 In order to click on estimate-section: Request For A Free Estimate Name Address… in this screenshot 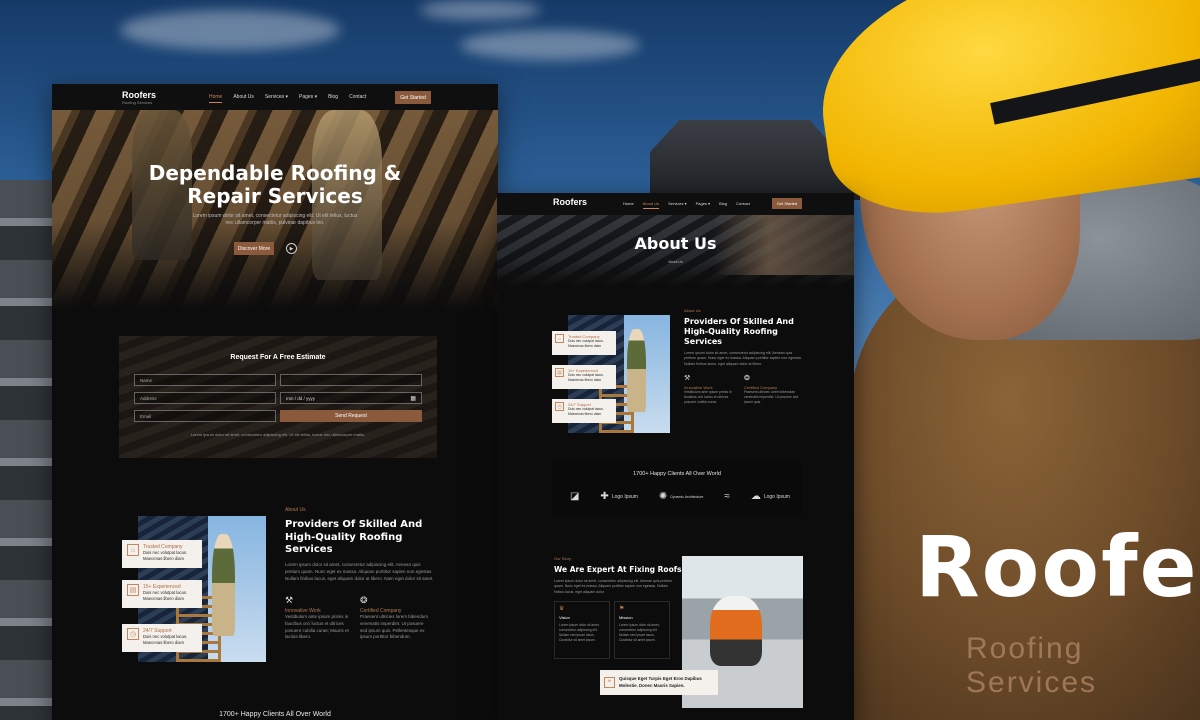, I will do `click(278, 397)`.